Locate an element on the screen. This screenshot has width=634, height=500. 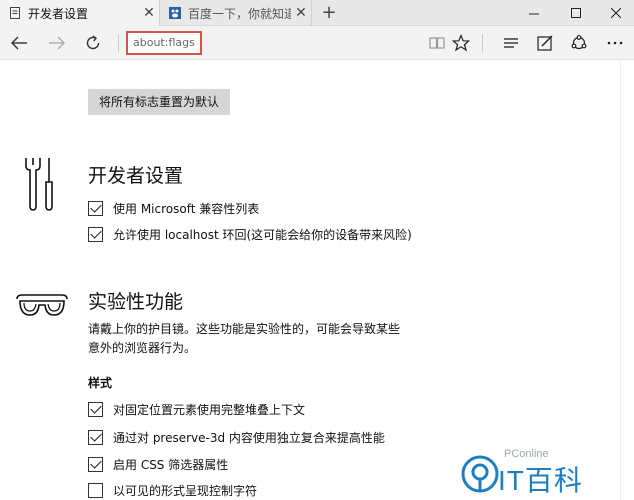
option-localhost-loopback: 允许使用 localhost 环回(这可能会给你的设备带来风险) is located at coordinates (250, 234).